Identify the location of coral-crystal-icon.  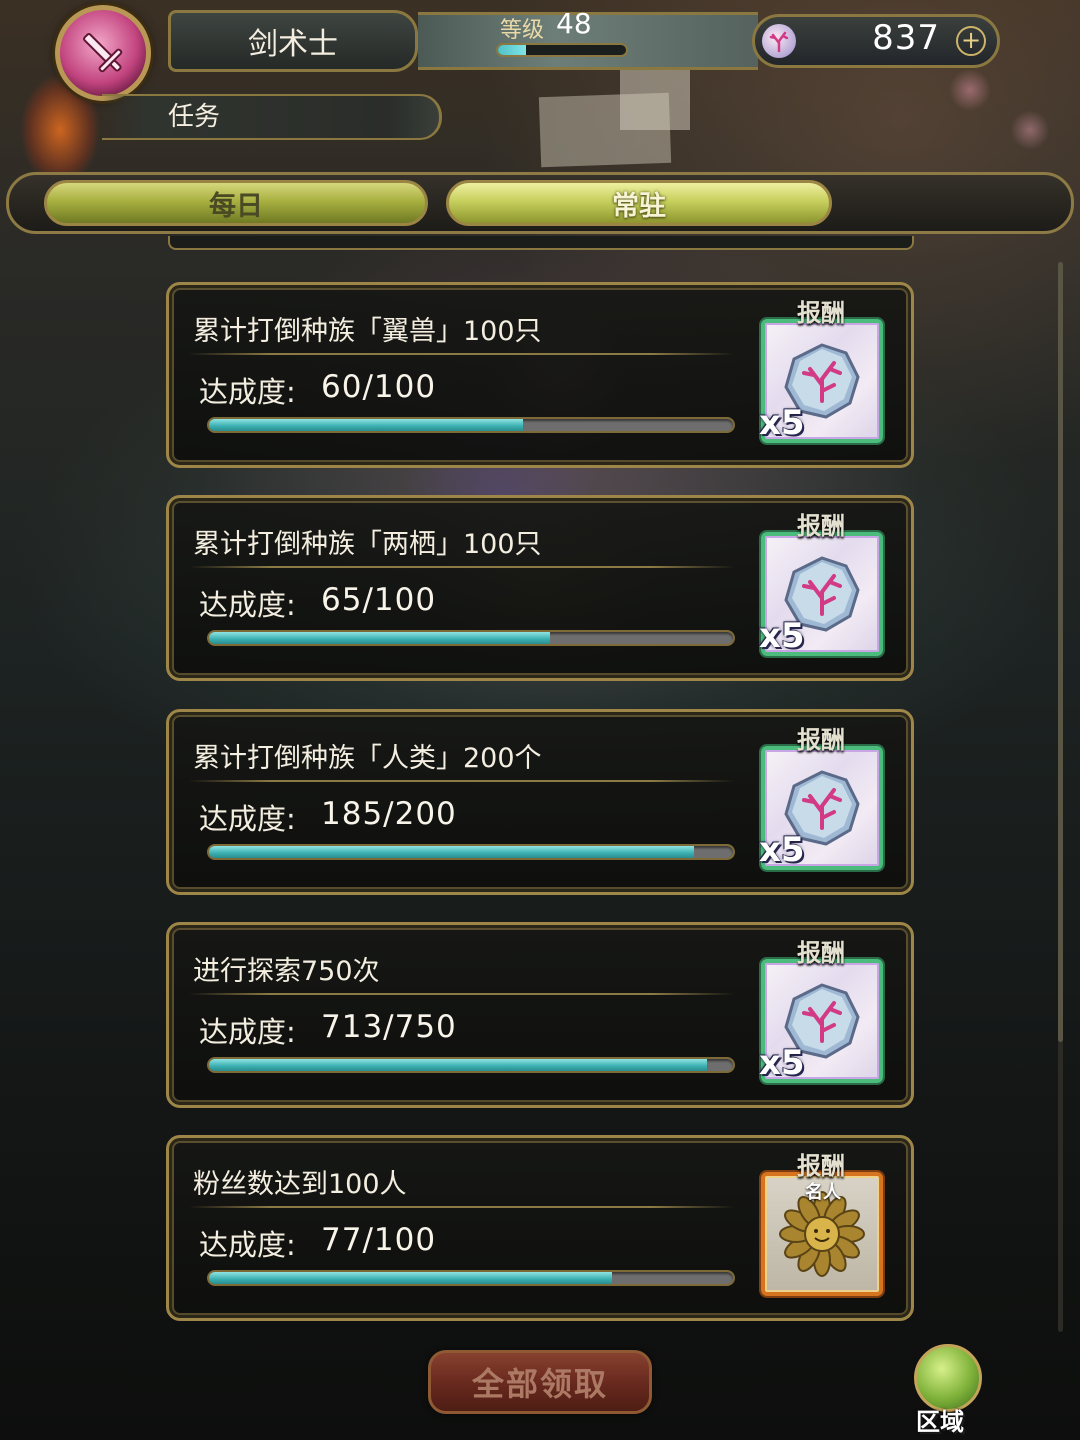
(779, 41).